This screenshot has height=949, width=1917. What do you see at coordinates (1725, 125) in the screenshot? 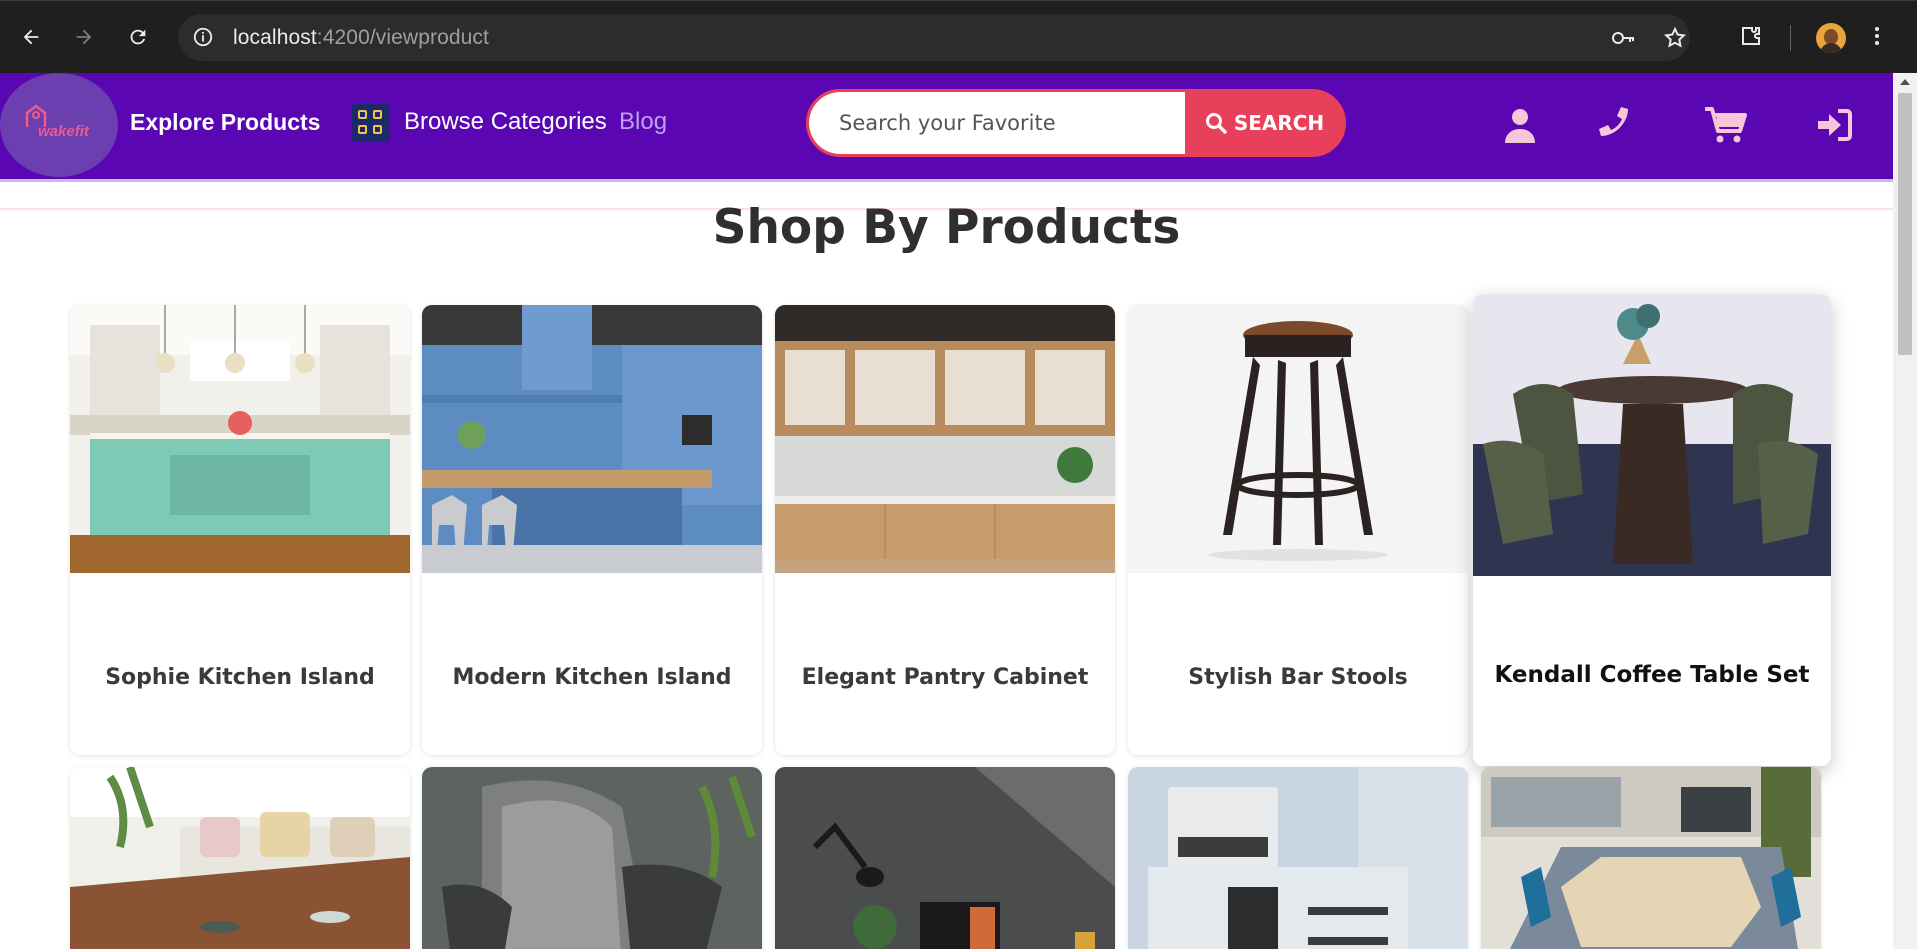
I see `cart-icon` at bounding box center [1725, 125].